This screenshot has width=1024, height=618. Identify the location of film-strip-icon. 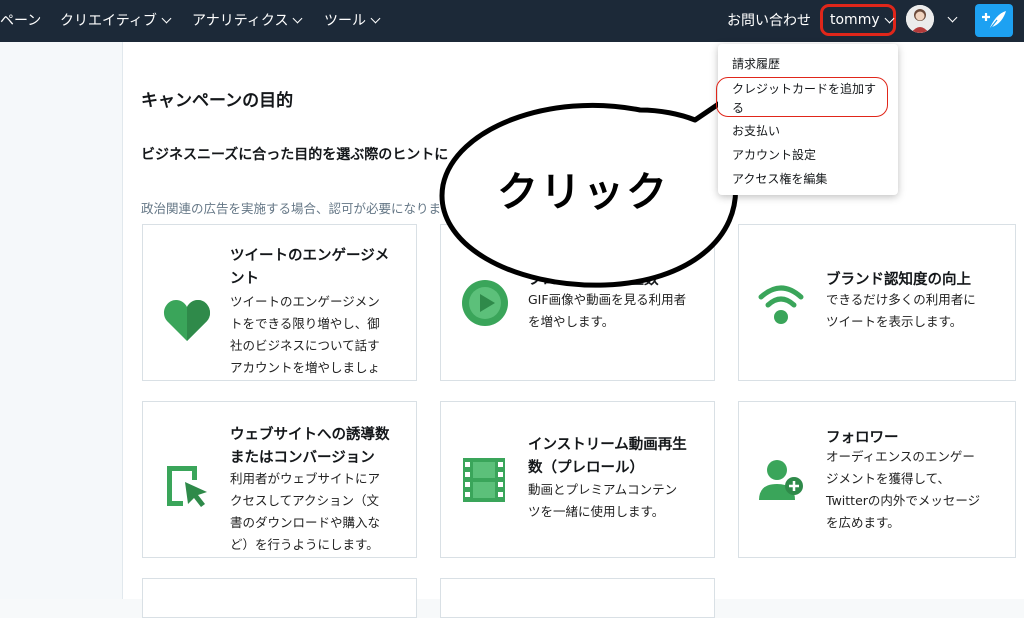
(484, 482).